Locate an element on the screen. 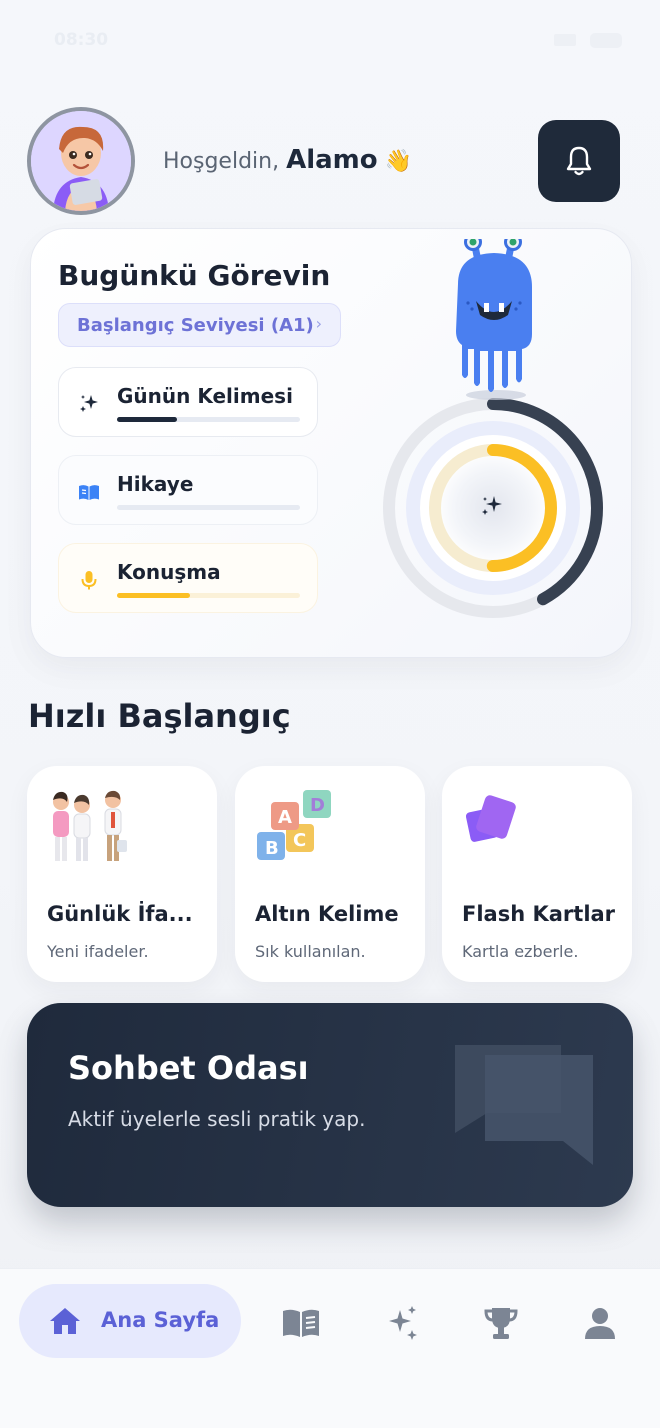 This screenshot has width=660, height=1428. level-chip: Başlangıç Seviyesi (A1) › is located at coordinates (199, 325).